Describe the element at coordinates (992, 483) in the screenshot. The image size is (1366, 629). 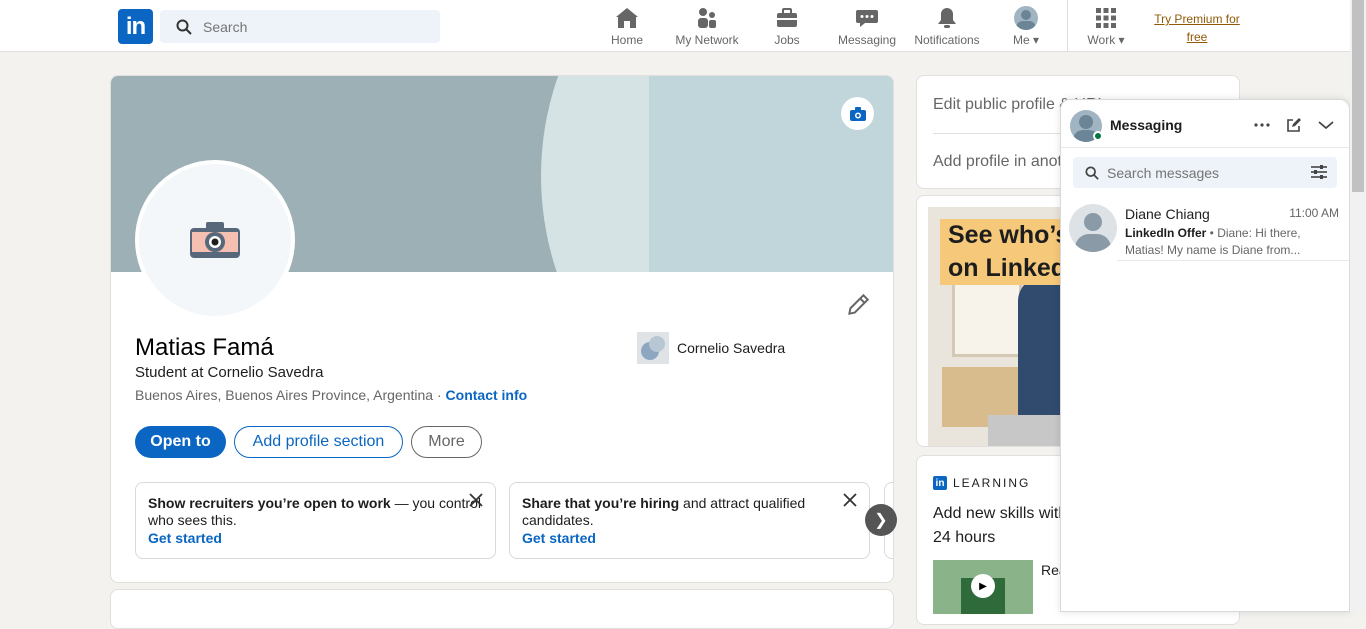
I see `learning-label: LEARNING` at that location.